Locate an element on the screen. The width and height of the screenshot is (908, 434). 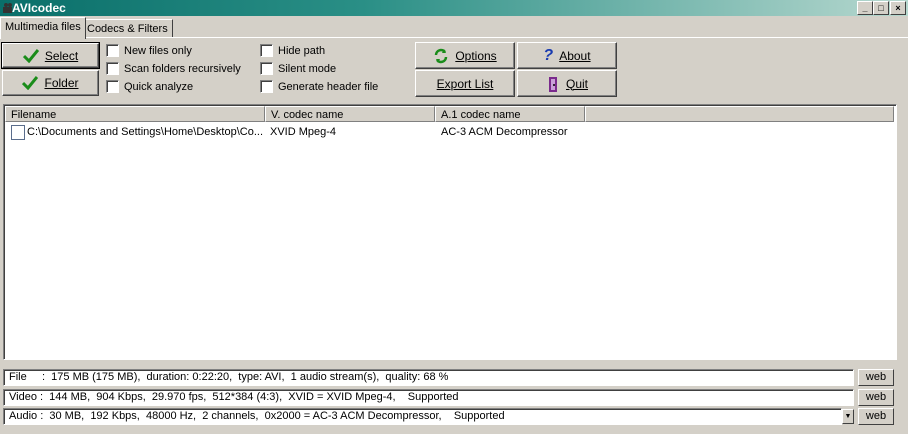
quit-button: Quit is located at coordinates (567, 83).